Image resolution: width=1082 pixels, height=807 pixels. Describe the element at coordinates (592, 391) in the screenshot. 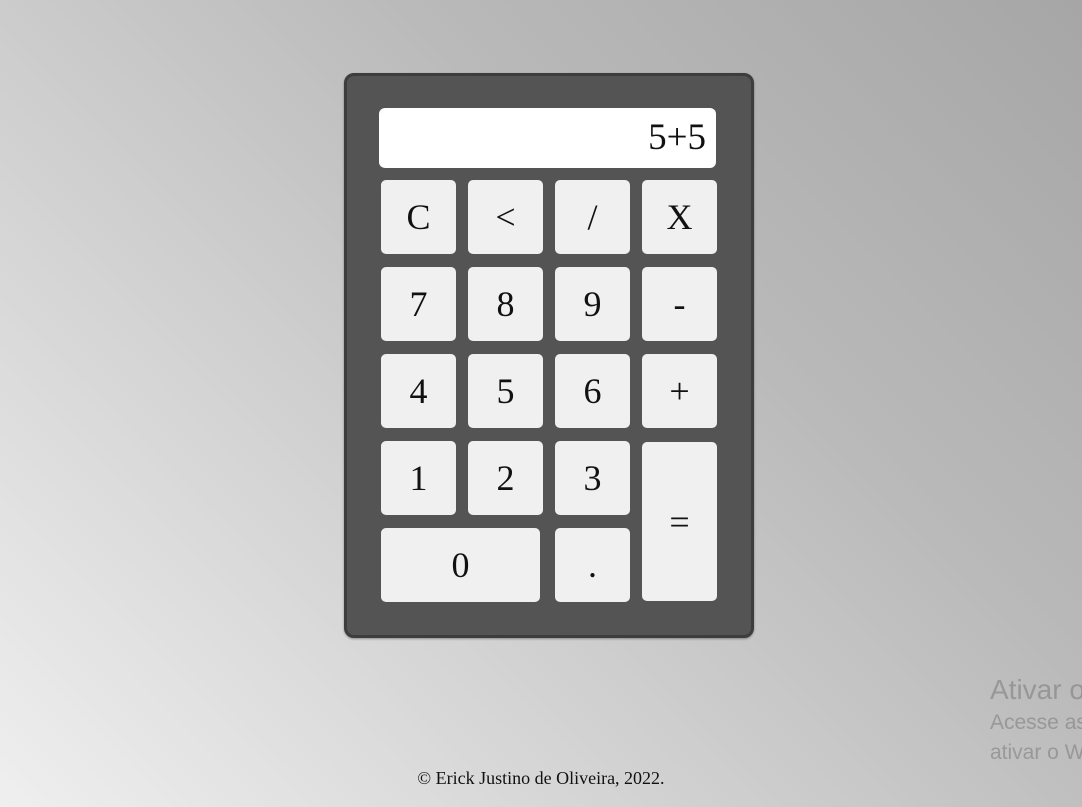

I see `digit-6-button: 6` at that location.